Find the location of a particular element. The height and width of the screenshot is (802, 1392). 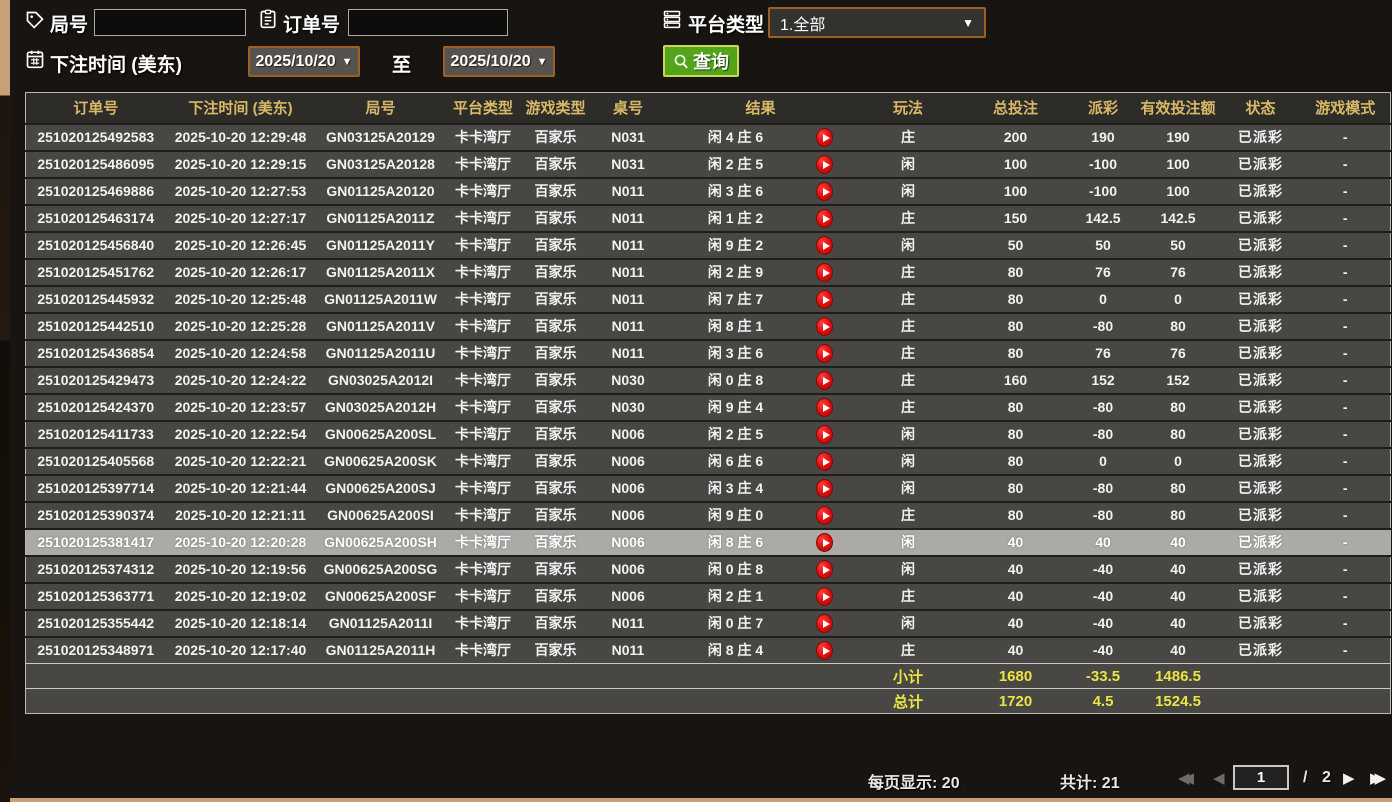

result-text: 闲 3 庄 6 is located at coordinates (735, 353).